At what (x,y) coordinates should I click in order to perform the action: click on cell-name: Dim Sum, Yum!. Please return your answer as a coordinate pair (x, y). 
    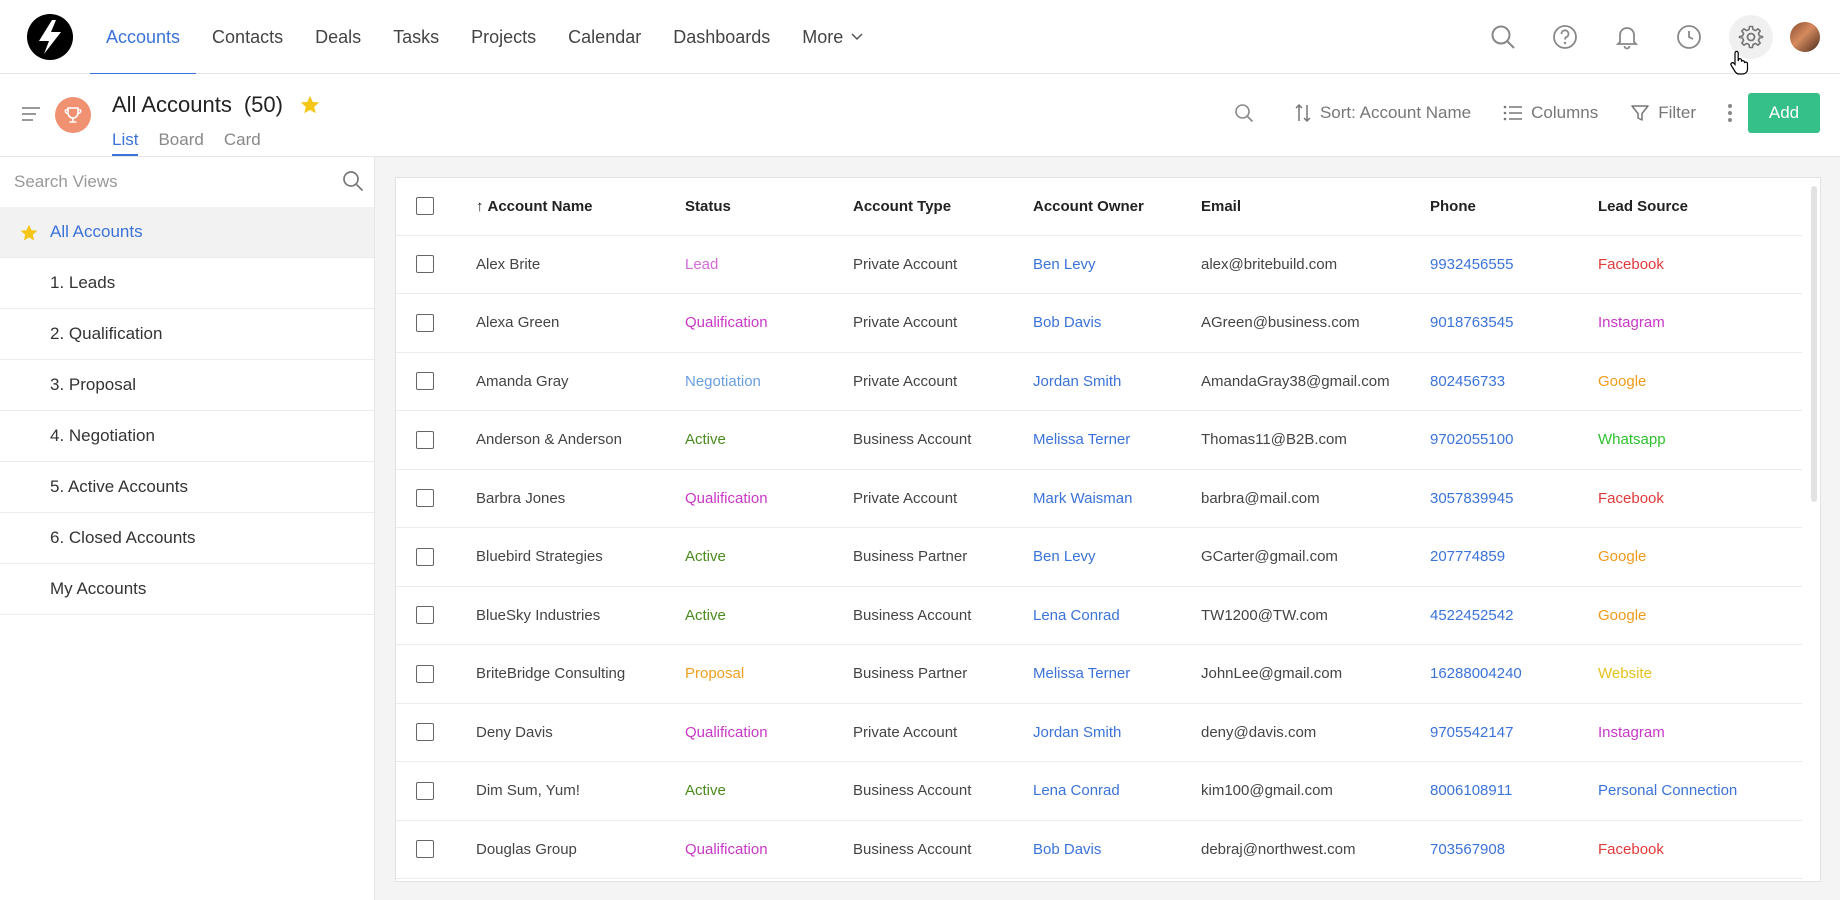
    Looking at the image, I should click on (580, 791).